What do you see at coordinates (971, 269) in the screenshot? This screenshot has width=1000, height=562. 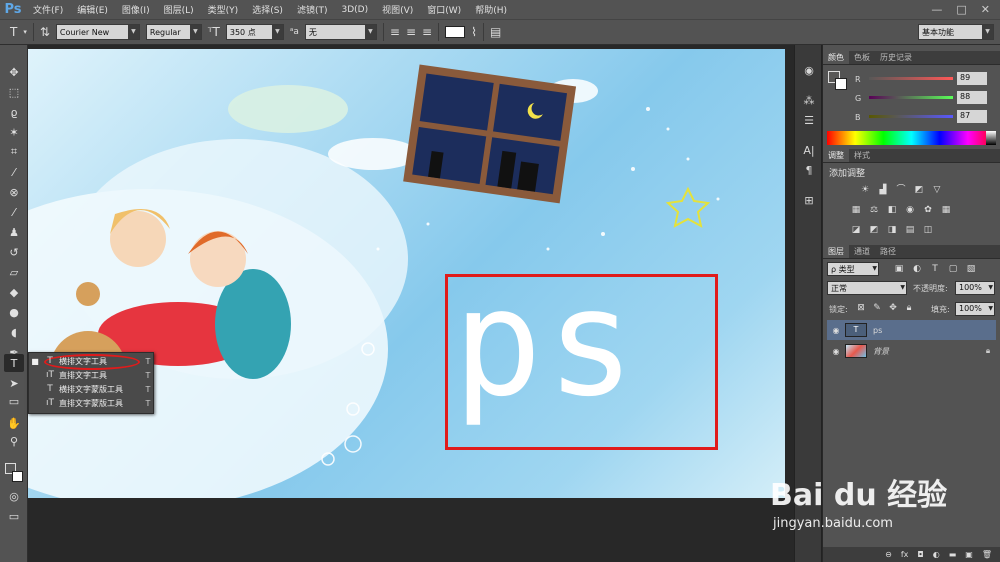 I see `filter-smart-icon: ▧` at bounding box center [971, 269].